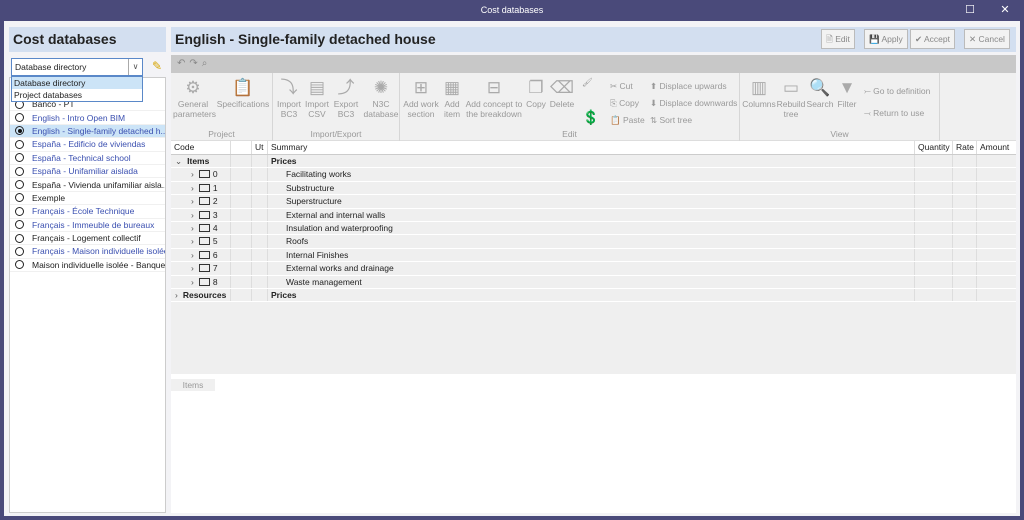 This screenshot has height=520, width=1024. Describe the element at coordinates (987, 39) in the screenshot. I see `cancel-button: ✕ Cancel` at that location.